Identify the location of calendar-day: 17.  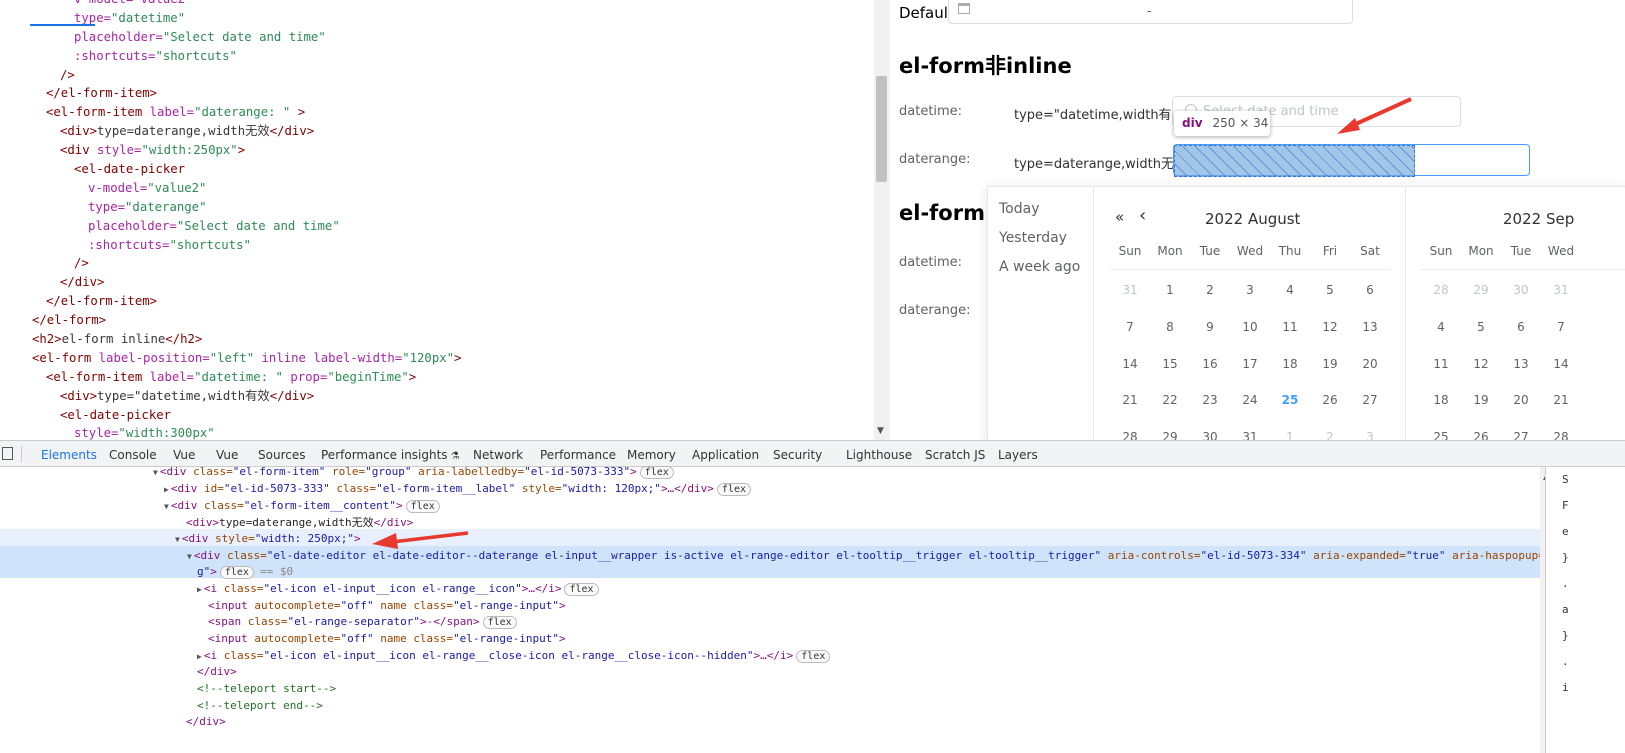
(1250, 364).